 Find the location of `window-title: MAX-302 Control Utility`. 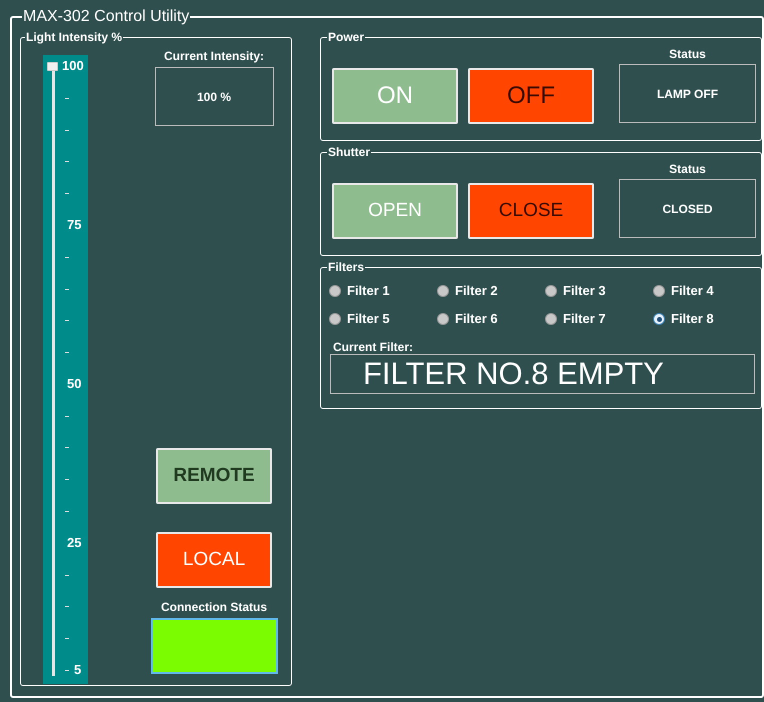

window-title: MAX-302 Control Utility is located at coordinates (106, 17).